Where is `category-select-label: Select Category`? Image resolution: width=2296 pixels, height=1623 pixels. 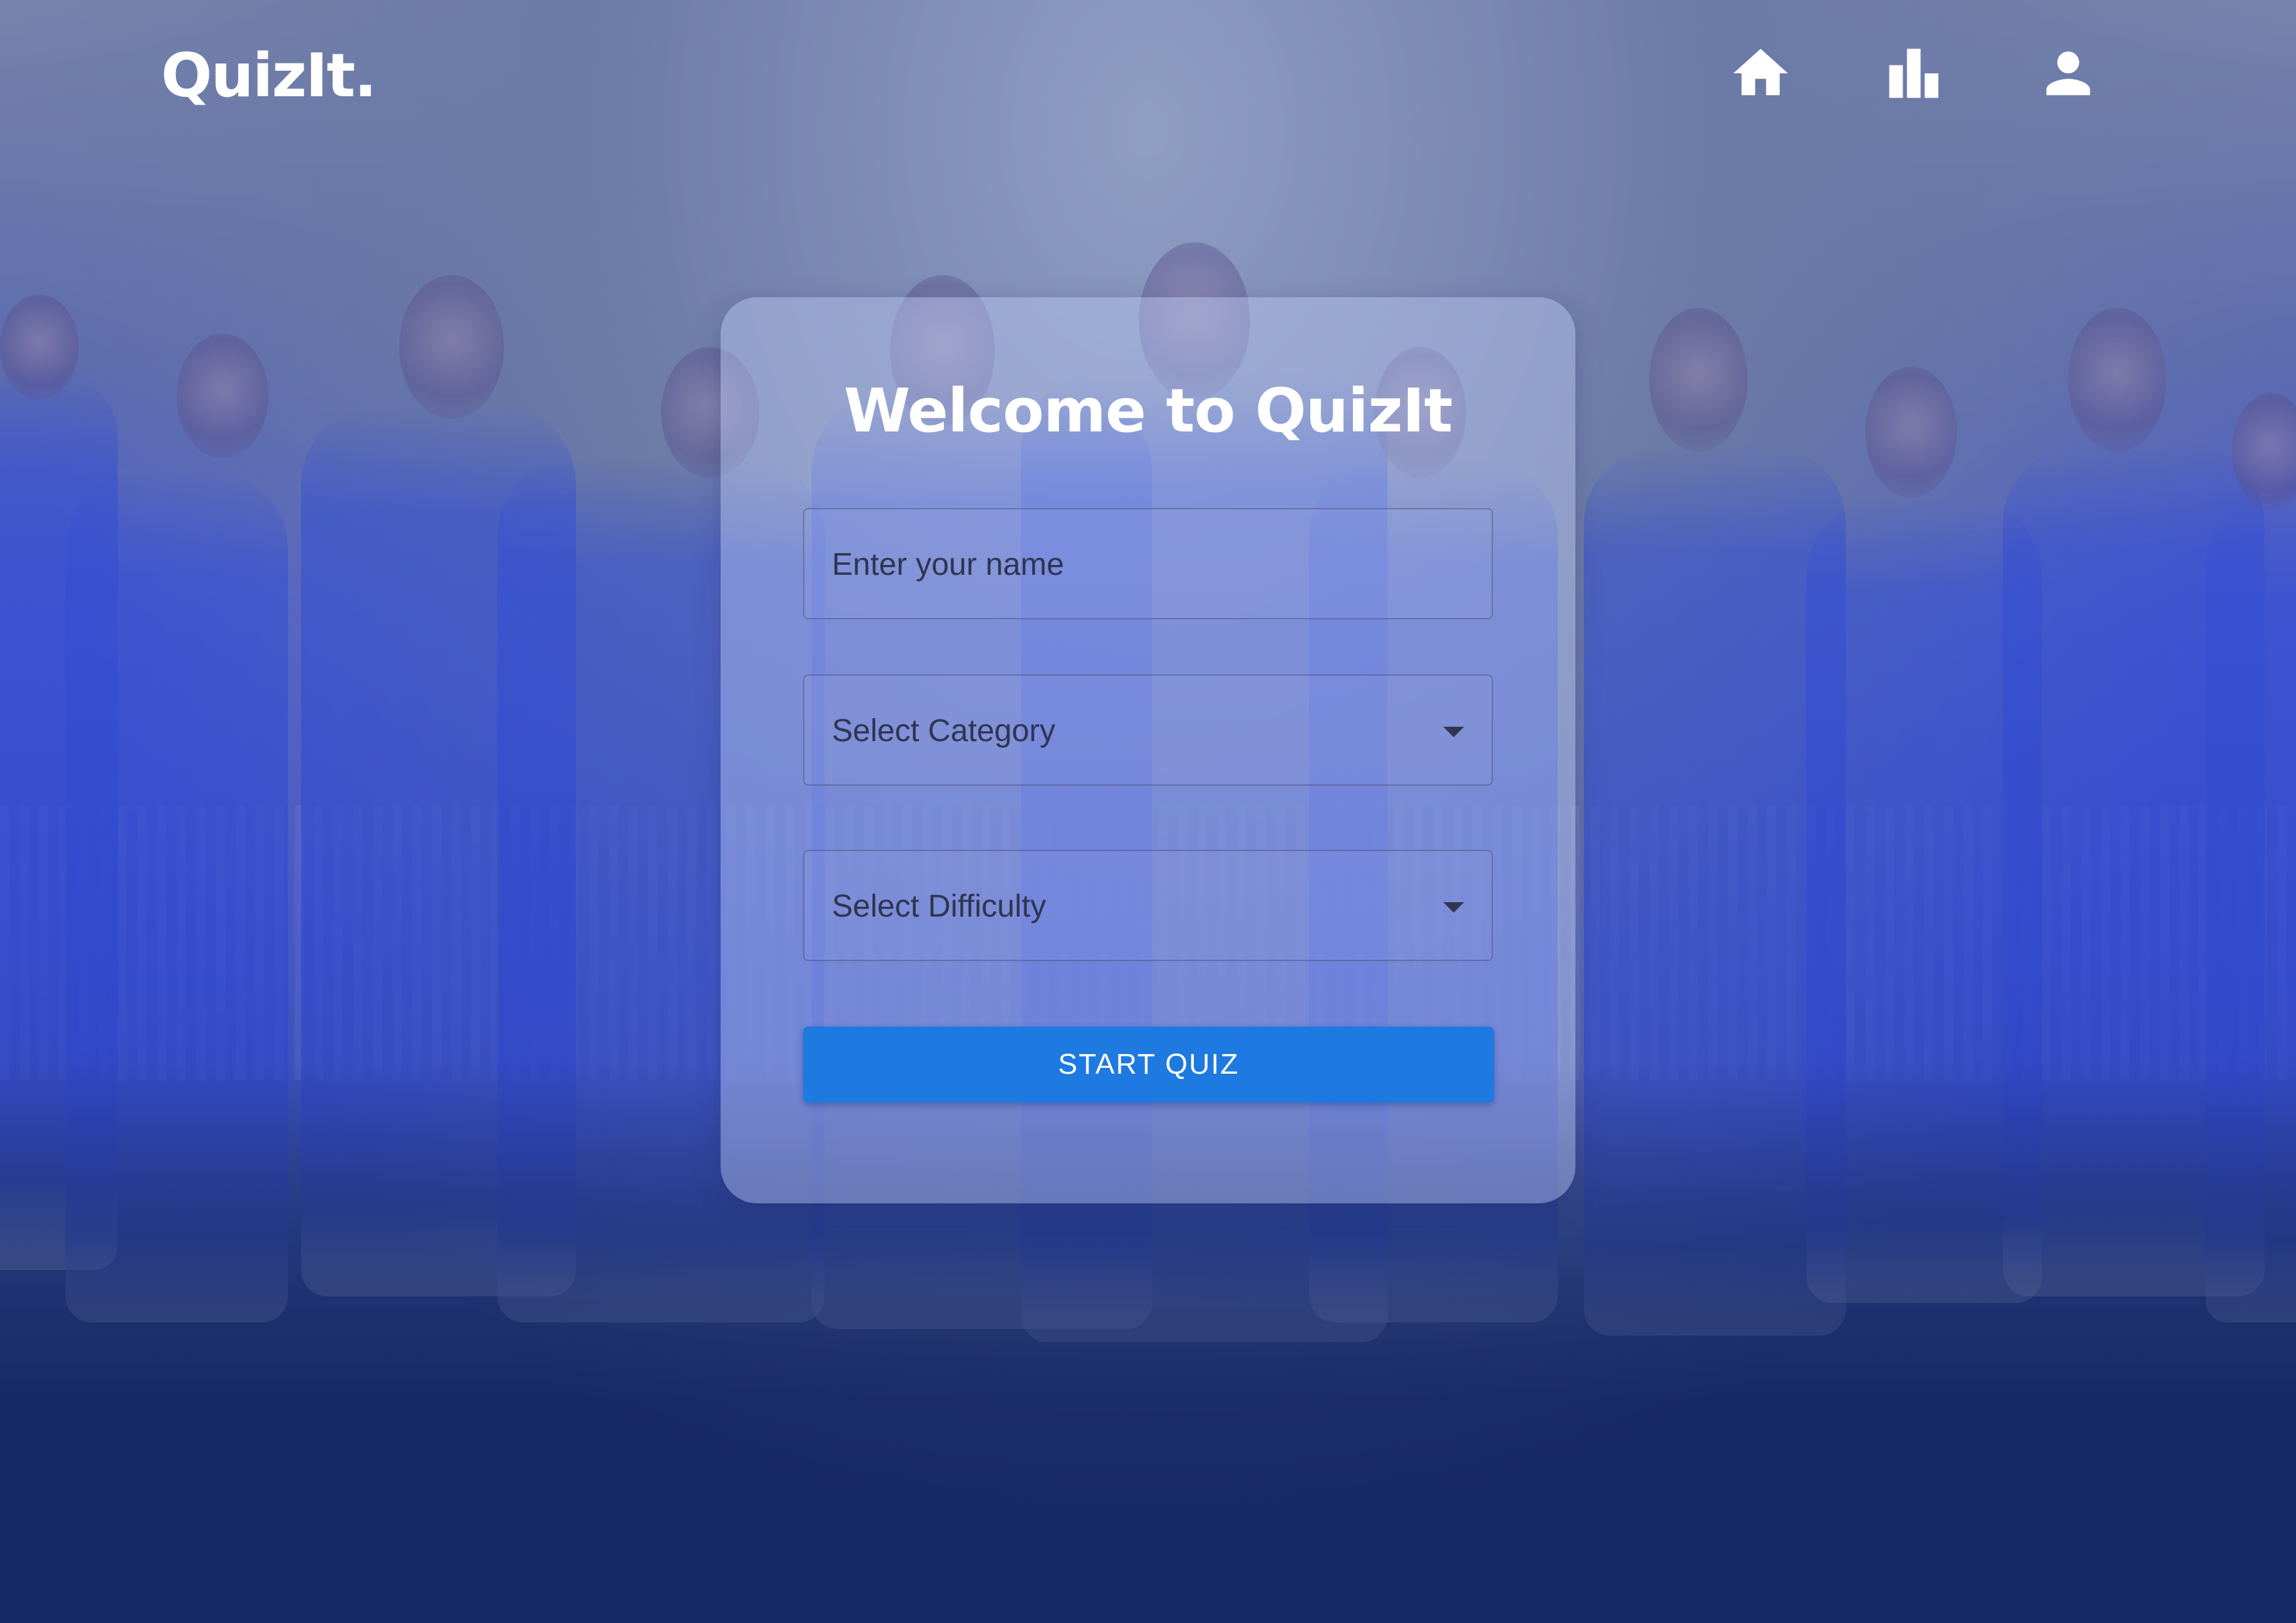 category-select-label: Select Category is located at coordinates (944, 731).